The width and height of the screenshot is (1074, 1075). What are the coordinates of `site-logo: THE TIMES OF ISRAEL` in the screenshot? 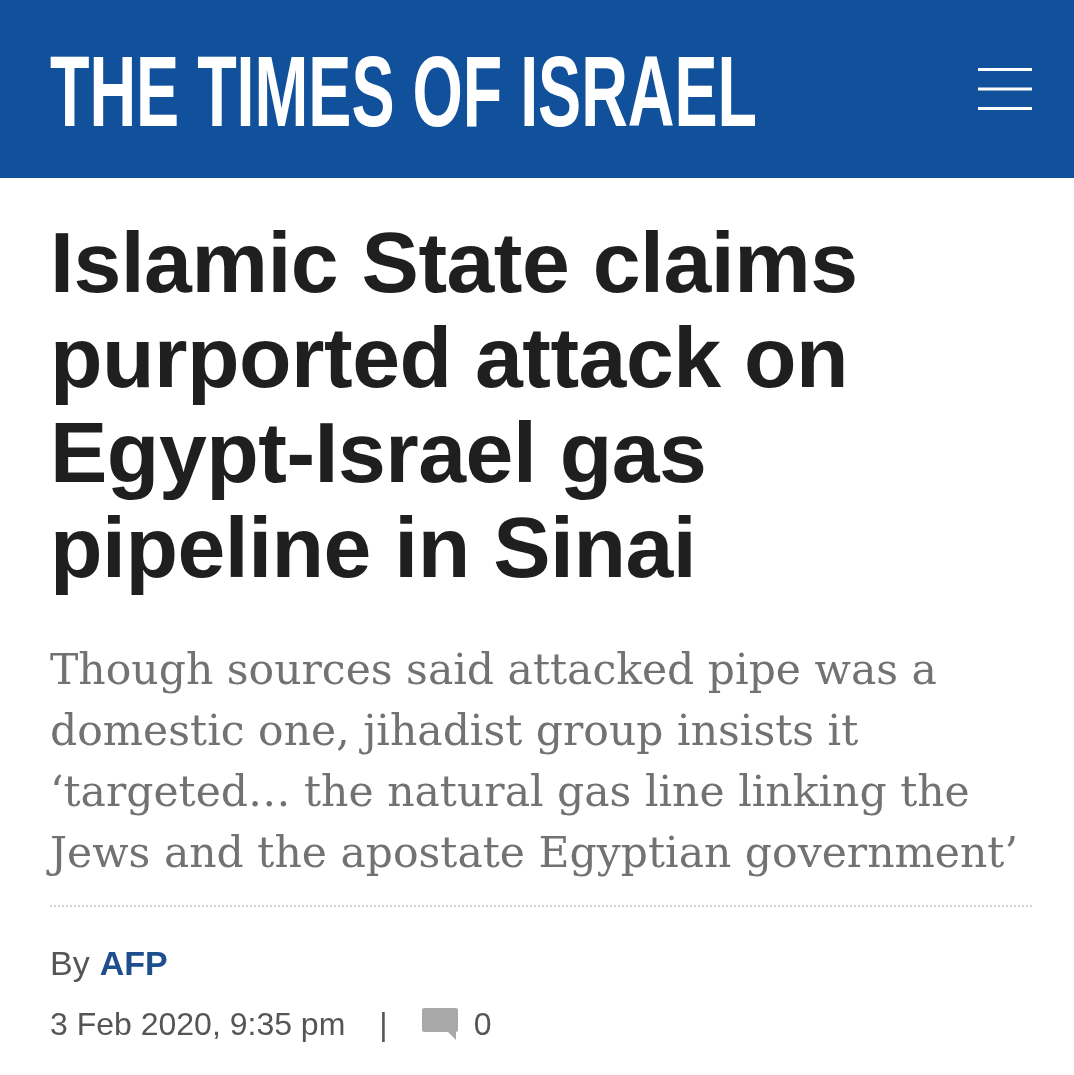 It's located at (404, 91).